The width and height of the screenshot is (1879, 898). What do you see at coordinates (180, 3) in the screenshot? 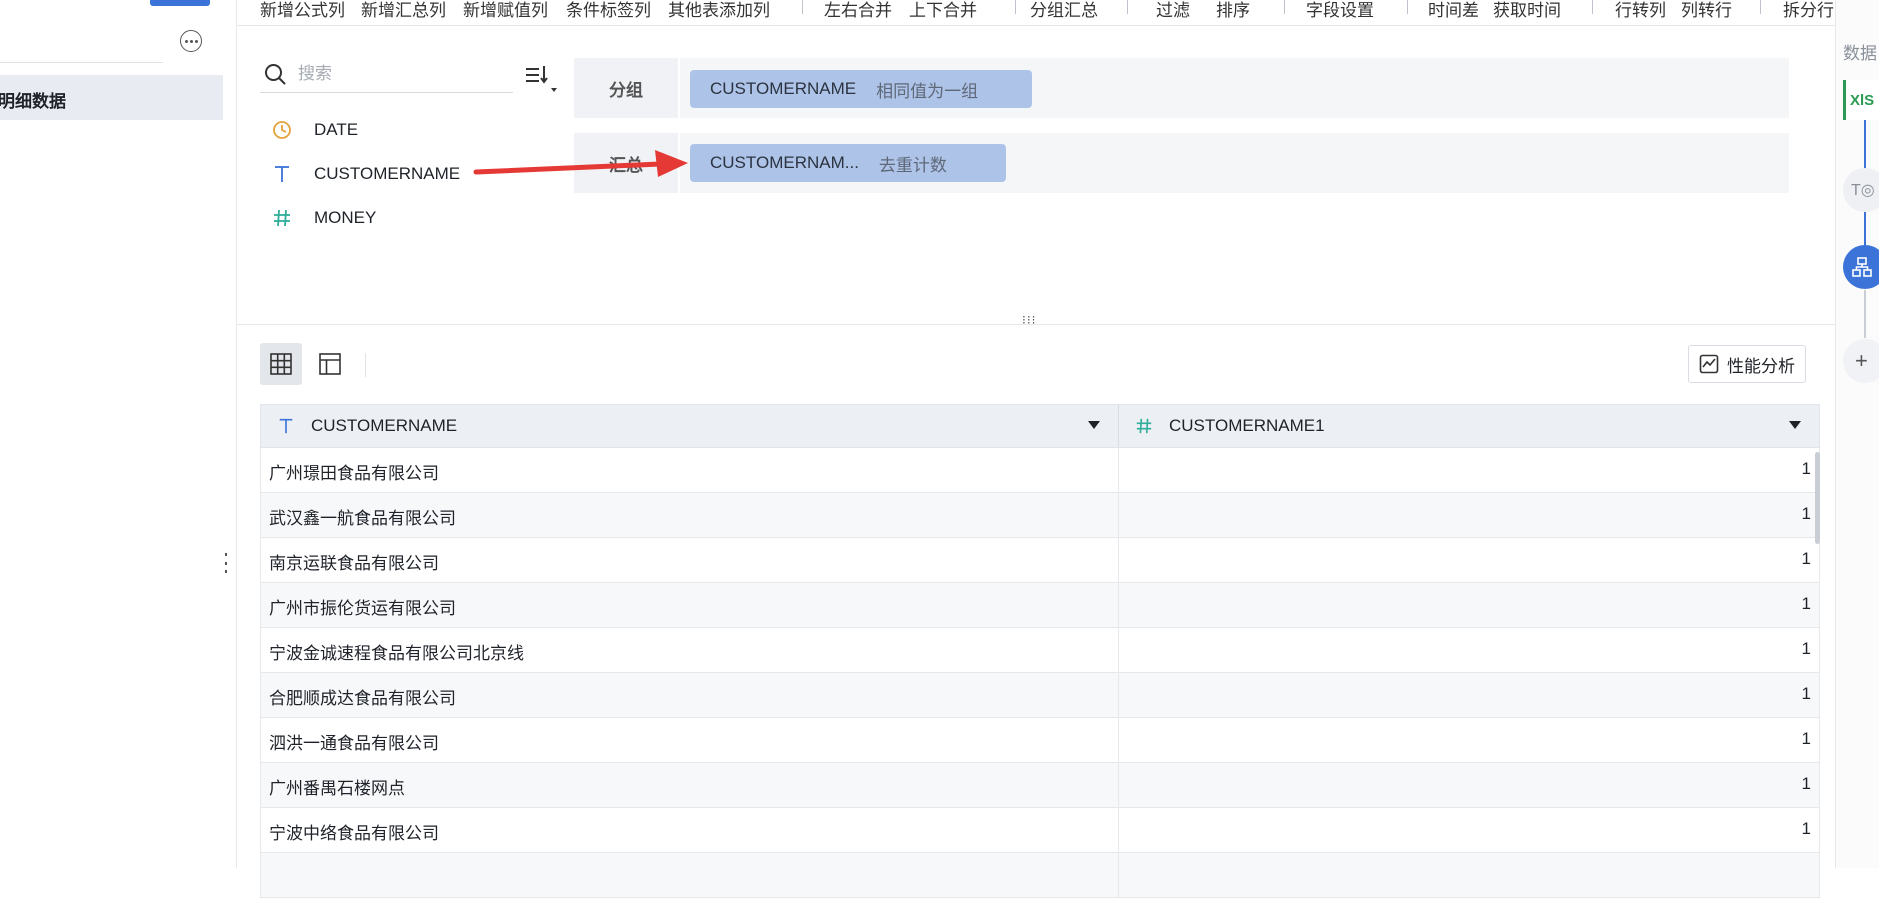
I see `sidebar-top-button` at bounding box center [180, 3].